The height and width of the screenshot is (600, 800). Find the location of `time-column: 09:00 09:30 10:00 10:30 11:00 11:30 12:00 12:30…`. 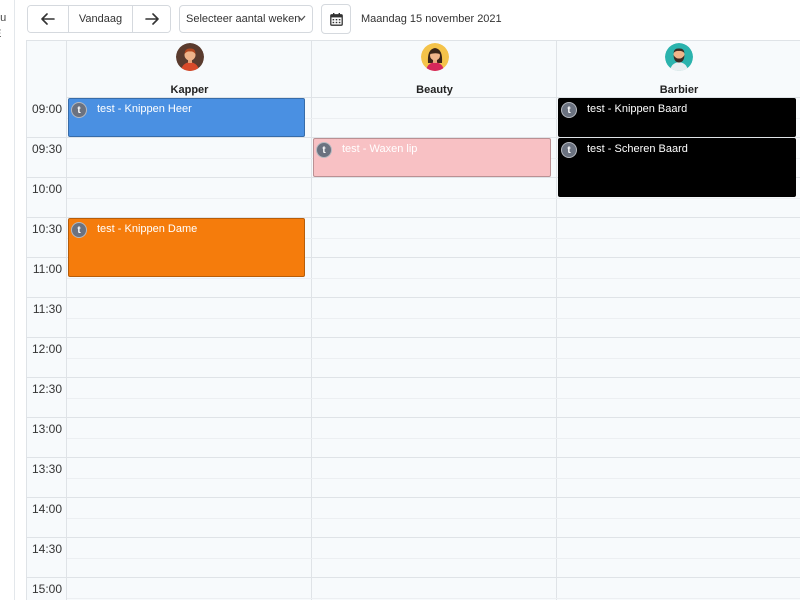

time-column: 09:00 09:30 10:00 10:30 11:00 11:30 12:00 12:30… is located at coordinates (47, 320).